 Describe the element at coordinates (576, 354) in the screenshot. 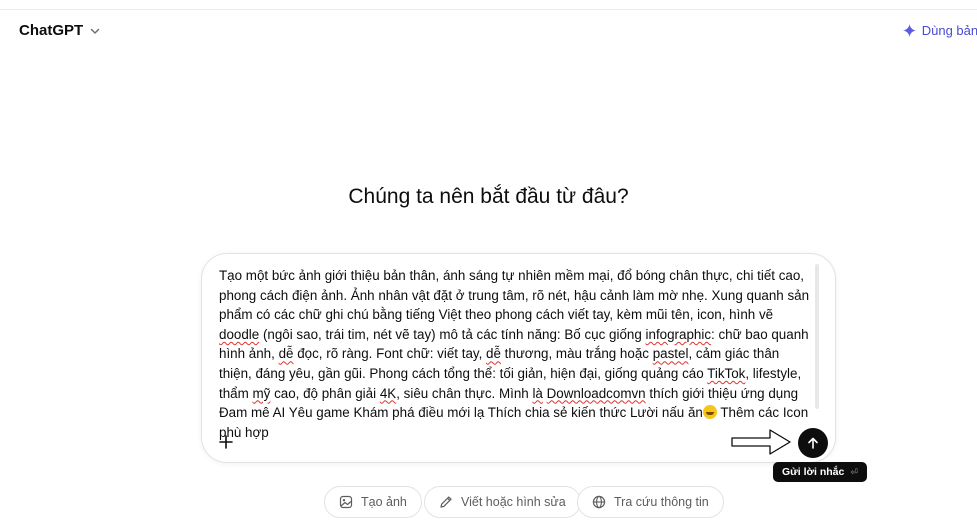

I see `prompt-text-segment: thương, màu trắng hoặc` at that location.